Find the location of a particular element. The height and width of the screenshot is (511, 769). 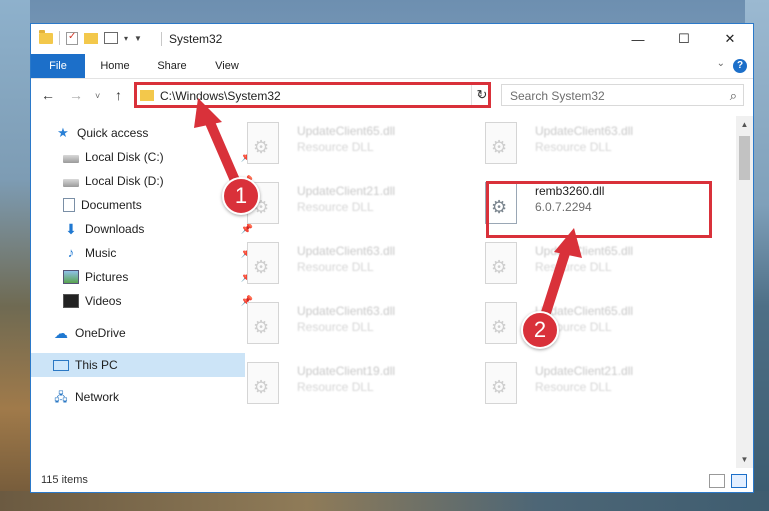

step-1-badge: 1 is located at coordinates (241, 196).